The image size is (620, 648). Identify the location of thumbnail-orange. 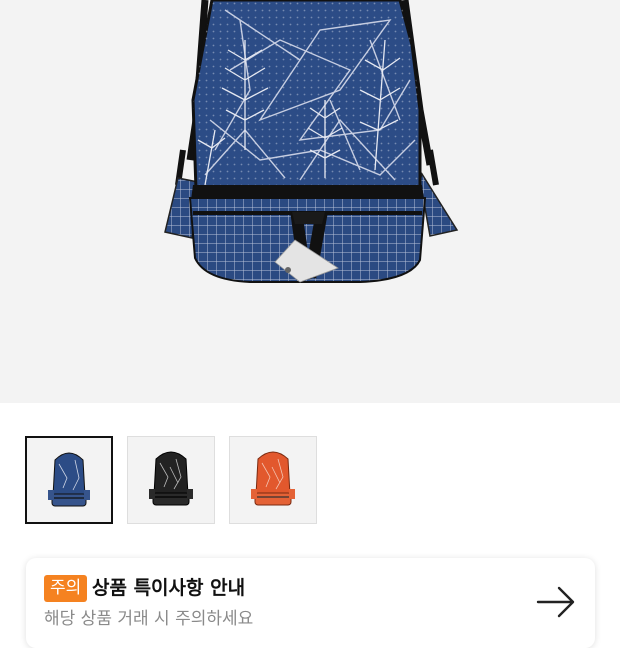
(273, 480).